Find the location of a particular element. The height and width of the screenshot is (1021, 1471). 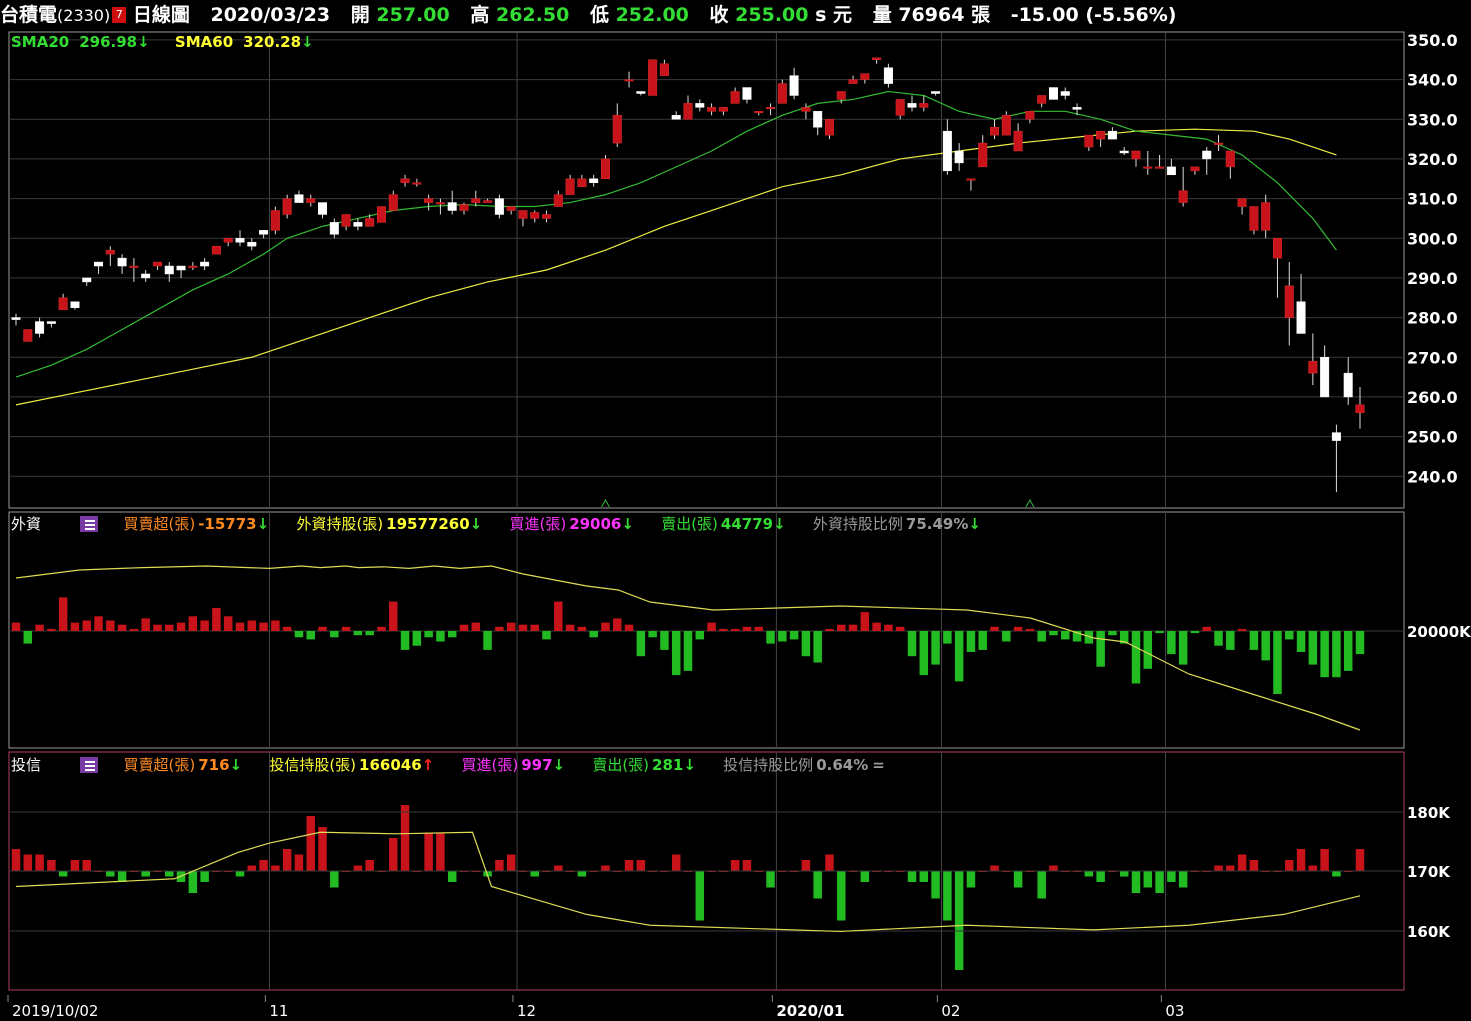

trust-ratio-change: = is located at coordinates (878, 765).